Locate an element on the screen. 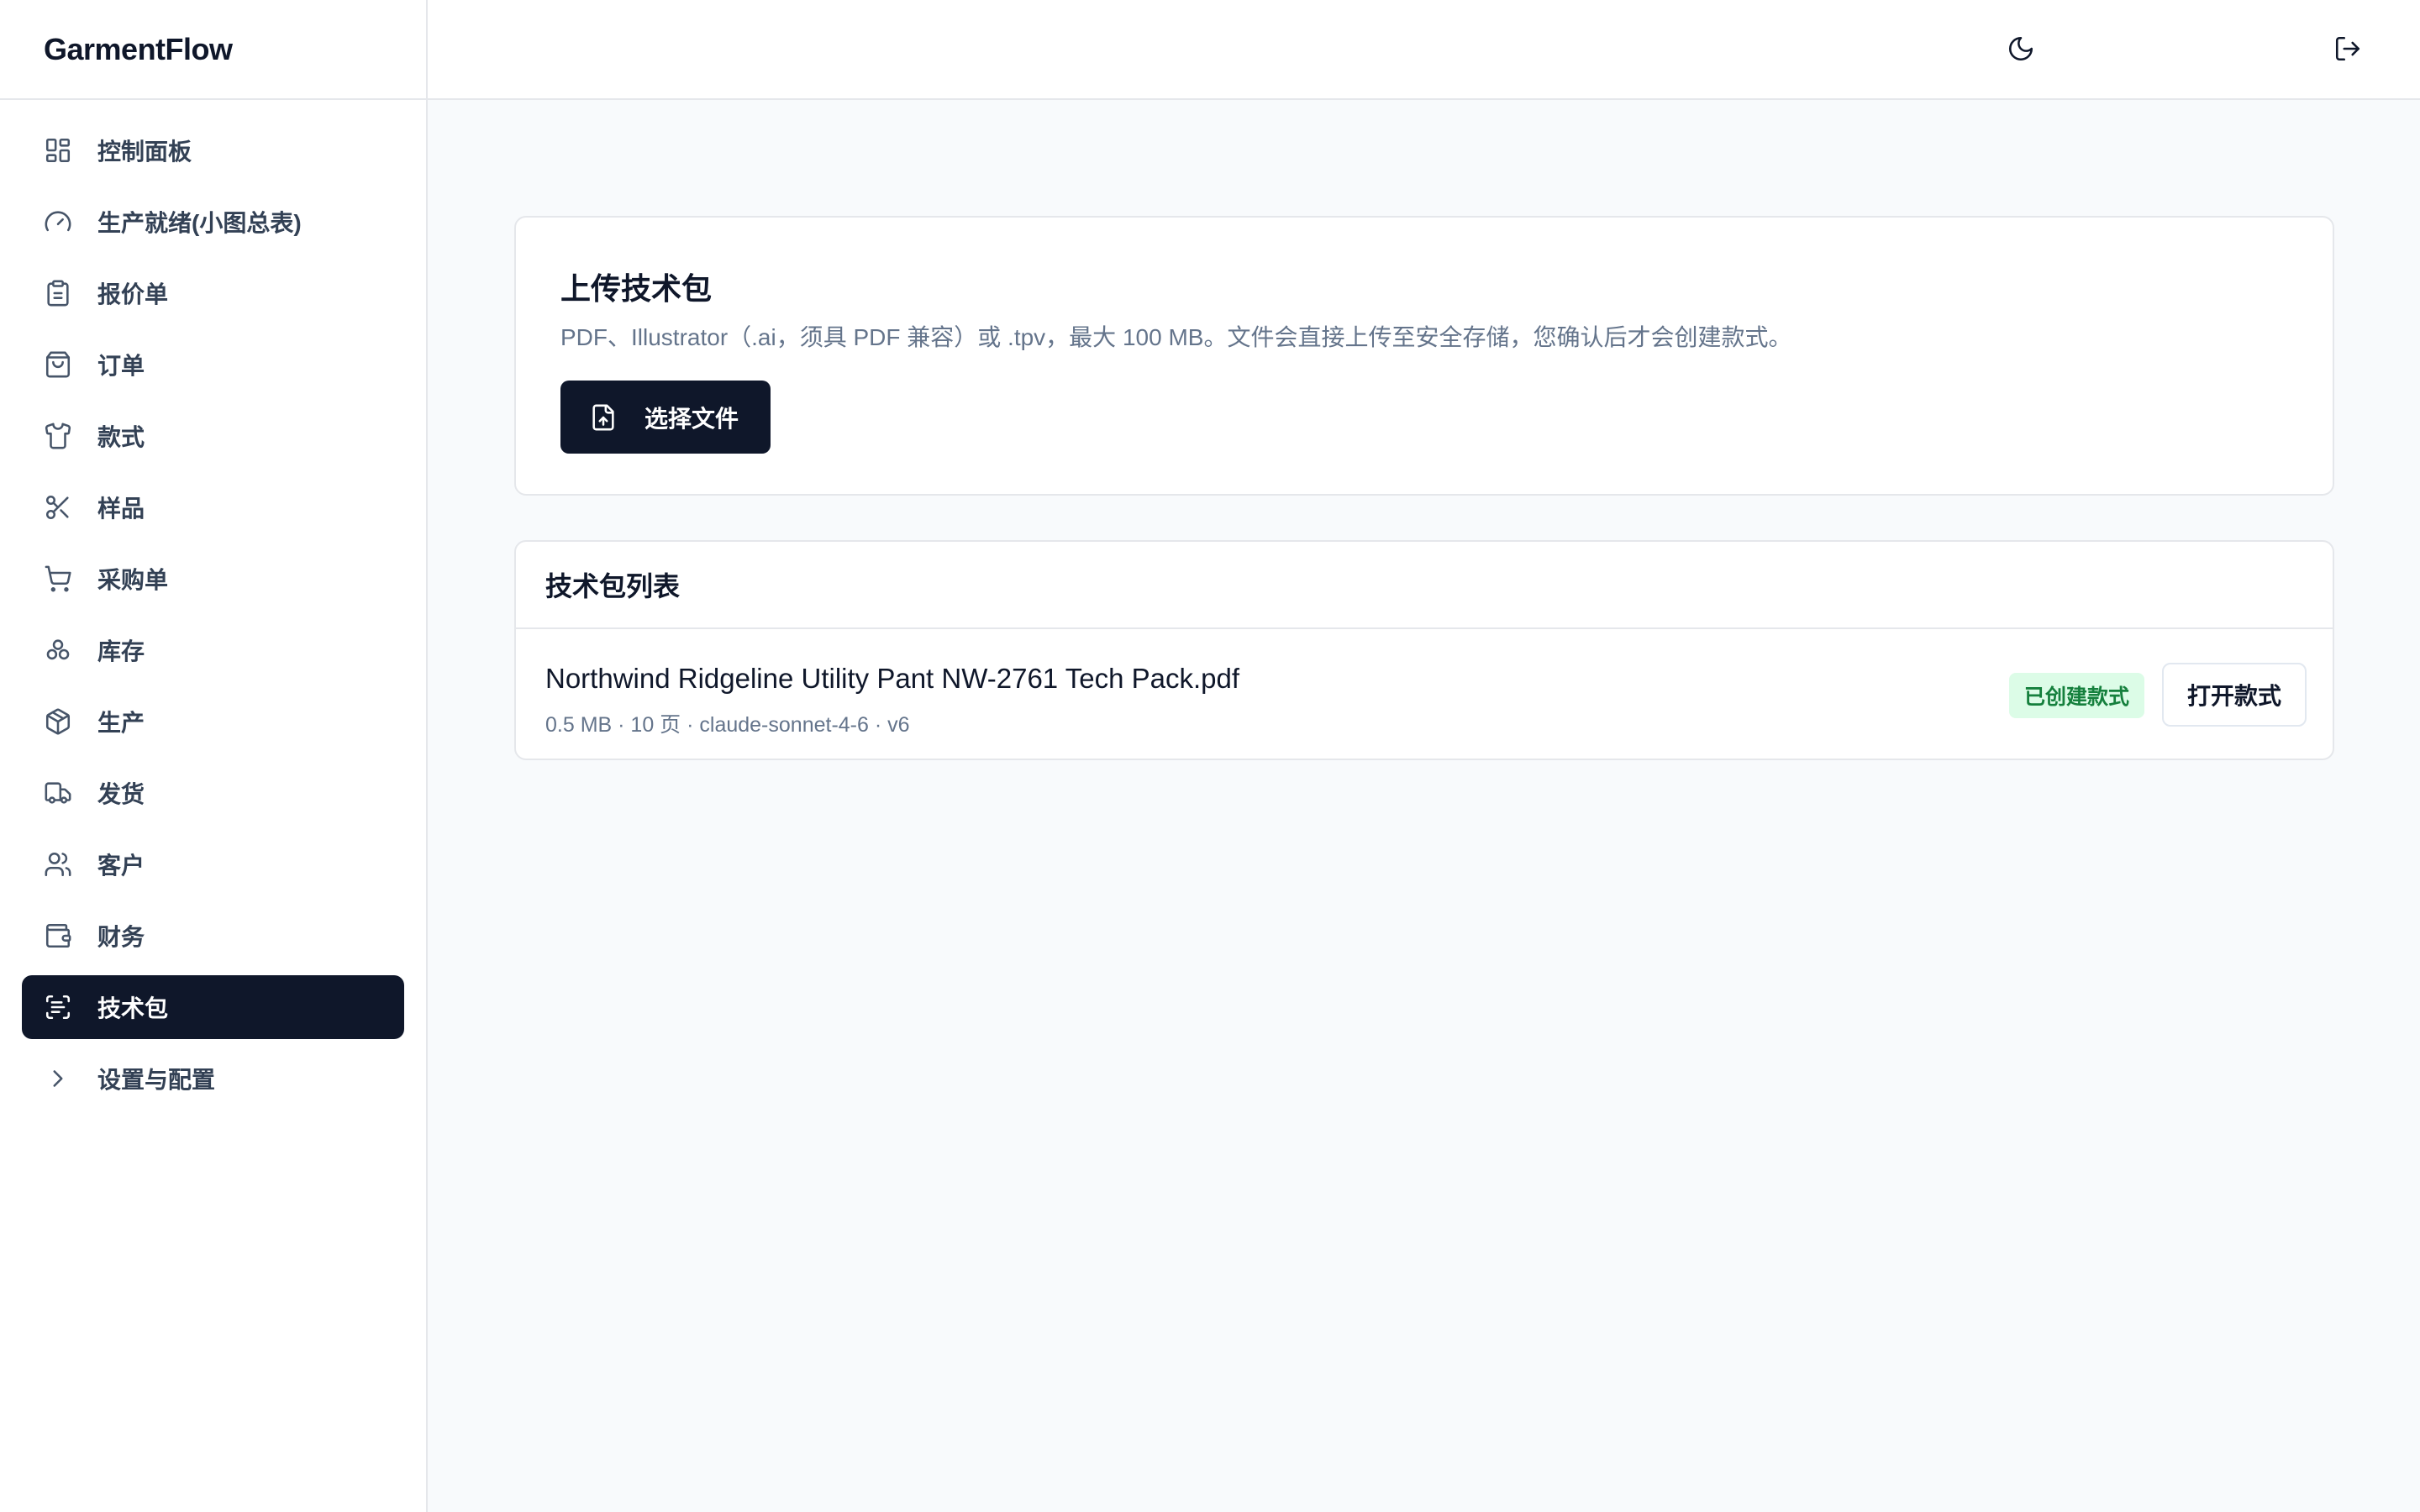 Image resolution: width=2420 pixels, height=1512 pixels. gauge-icon is located at coordinates (58, 221).